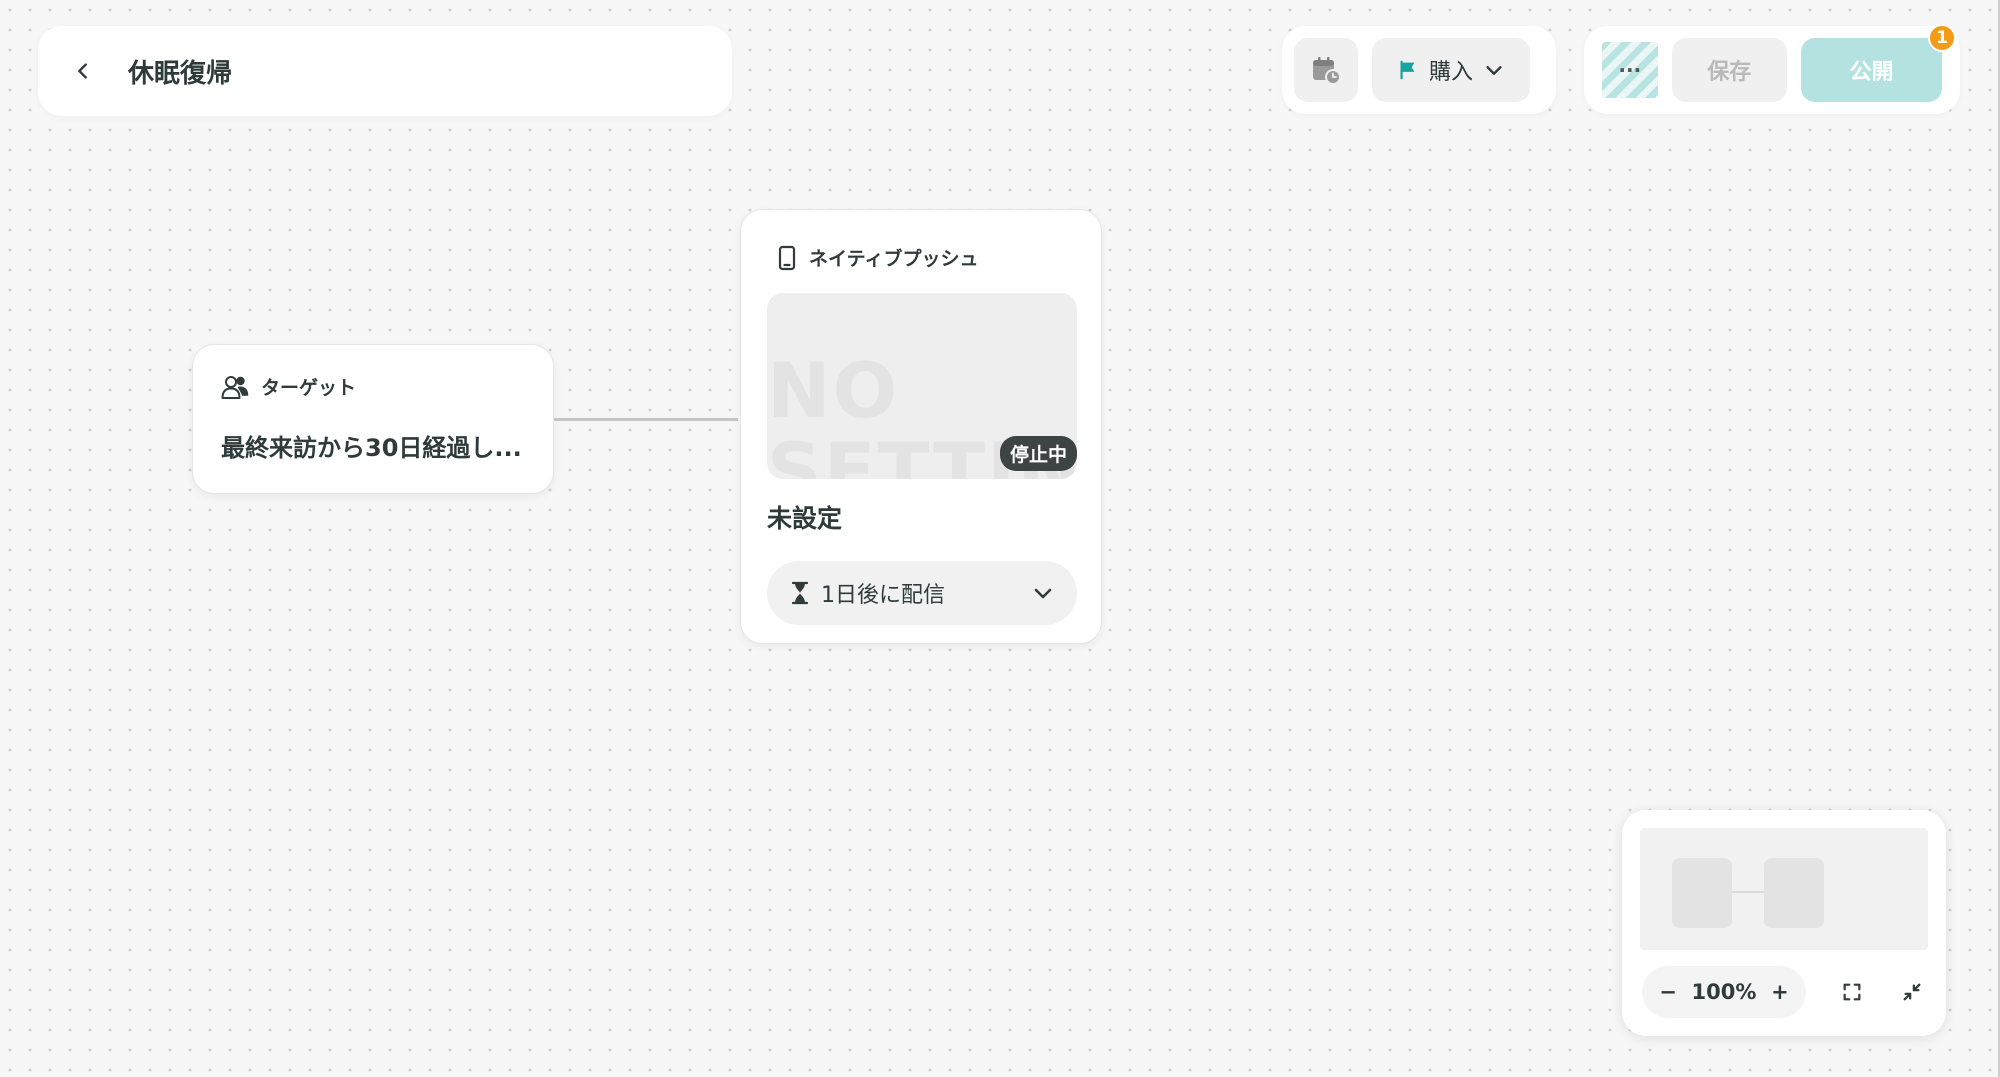  I want to click on toolbar-left: 購入, so click(1419, 70).